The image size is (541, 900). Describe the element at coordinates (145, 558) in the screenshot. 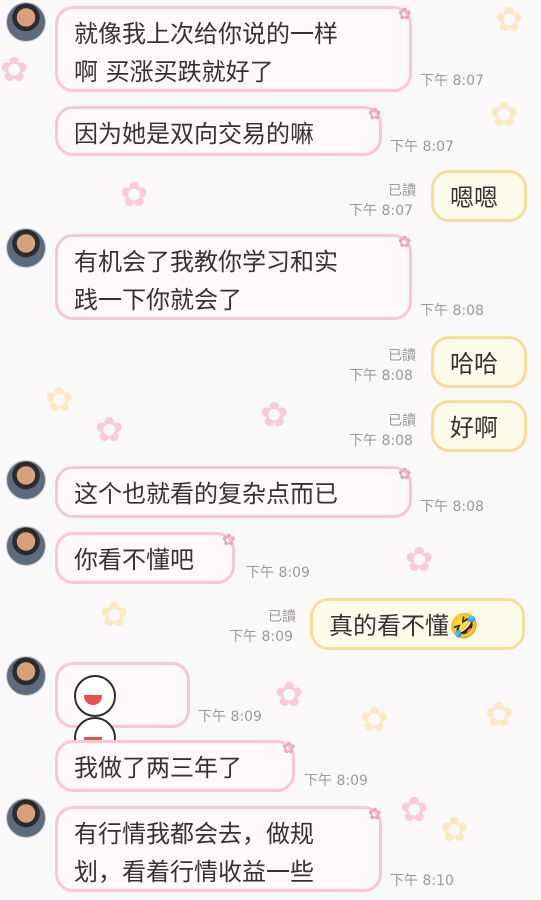

I see `chat-bubble-incoming: 你看不懂吧` at that location.